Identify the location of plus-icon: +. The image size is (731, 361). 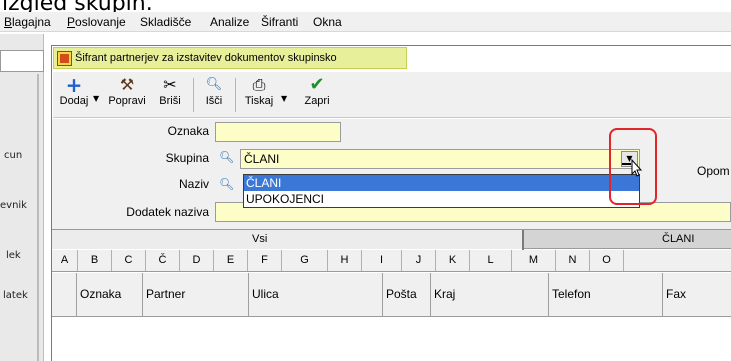
(74, 85).